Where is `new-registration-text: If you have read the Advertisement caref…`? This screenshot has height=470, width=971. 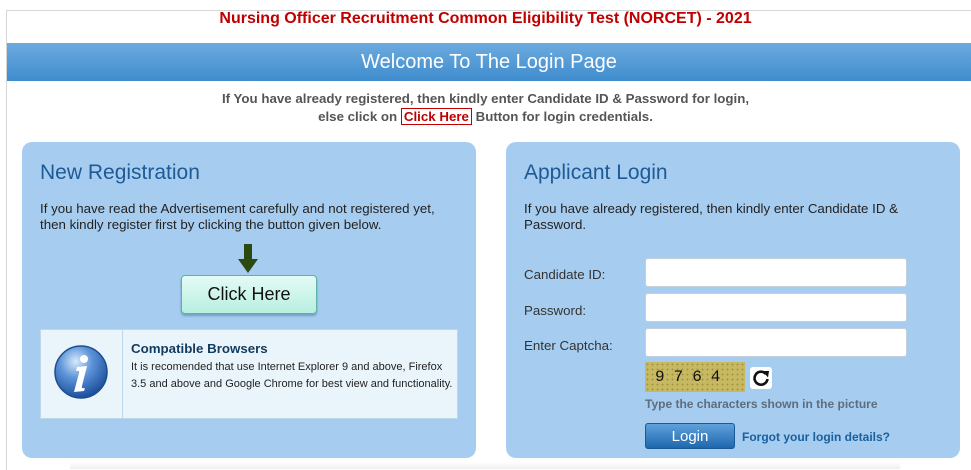
new-registration-text: If you have read the Advertisement caref… is located at coordinates (237, 216).